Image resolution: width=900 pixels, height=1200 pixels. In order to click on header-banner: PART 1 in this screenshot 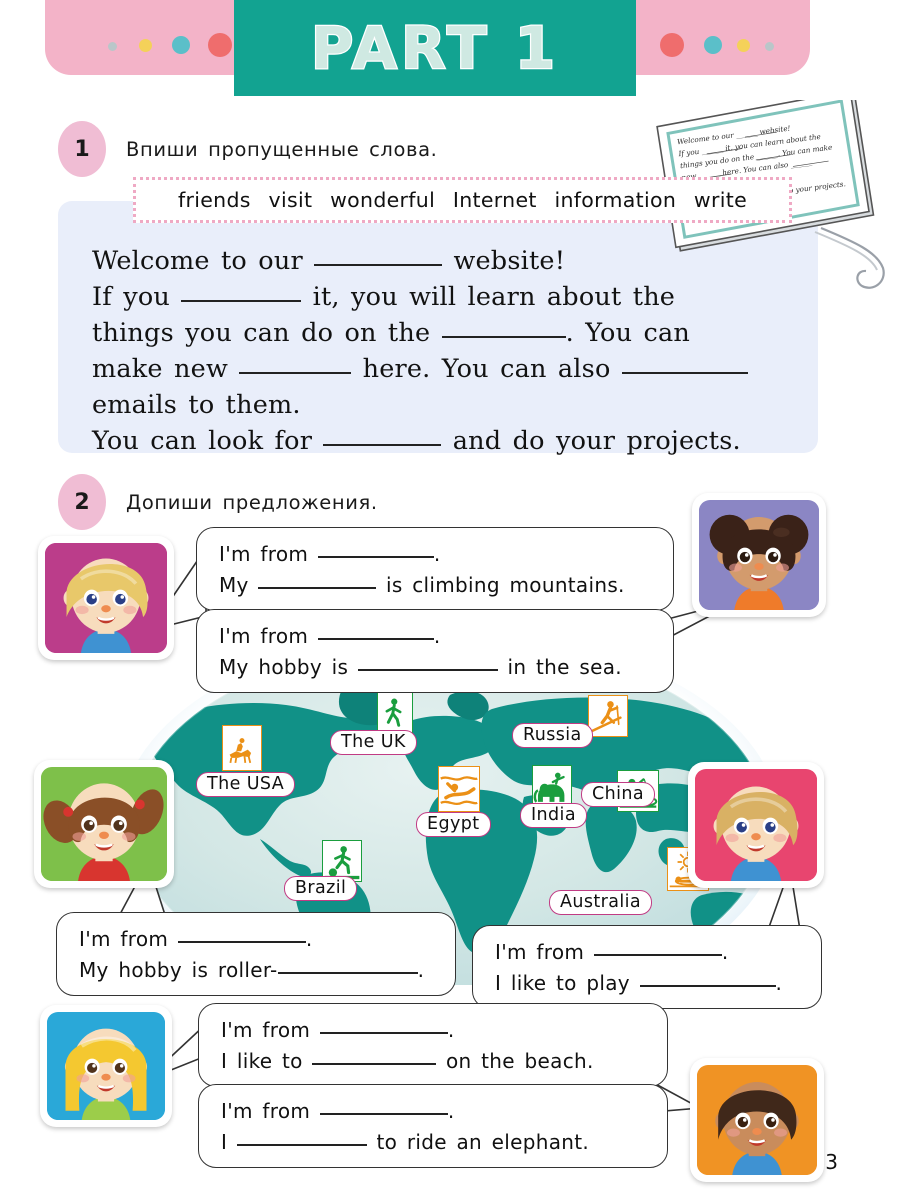, I will do `click(450, 52)`.